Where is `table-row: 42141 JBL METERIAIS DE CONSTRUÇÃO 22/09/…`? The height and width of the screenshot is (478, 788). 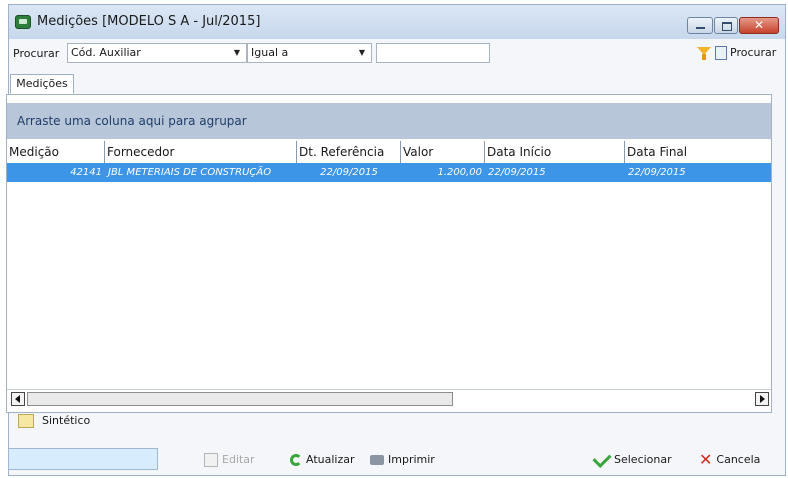
table-row: 42141 JBL METERIAIS DE CONSTRUÇÃO 22/09/… is located at coordinates (389, 172).